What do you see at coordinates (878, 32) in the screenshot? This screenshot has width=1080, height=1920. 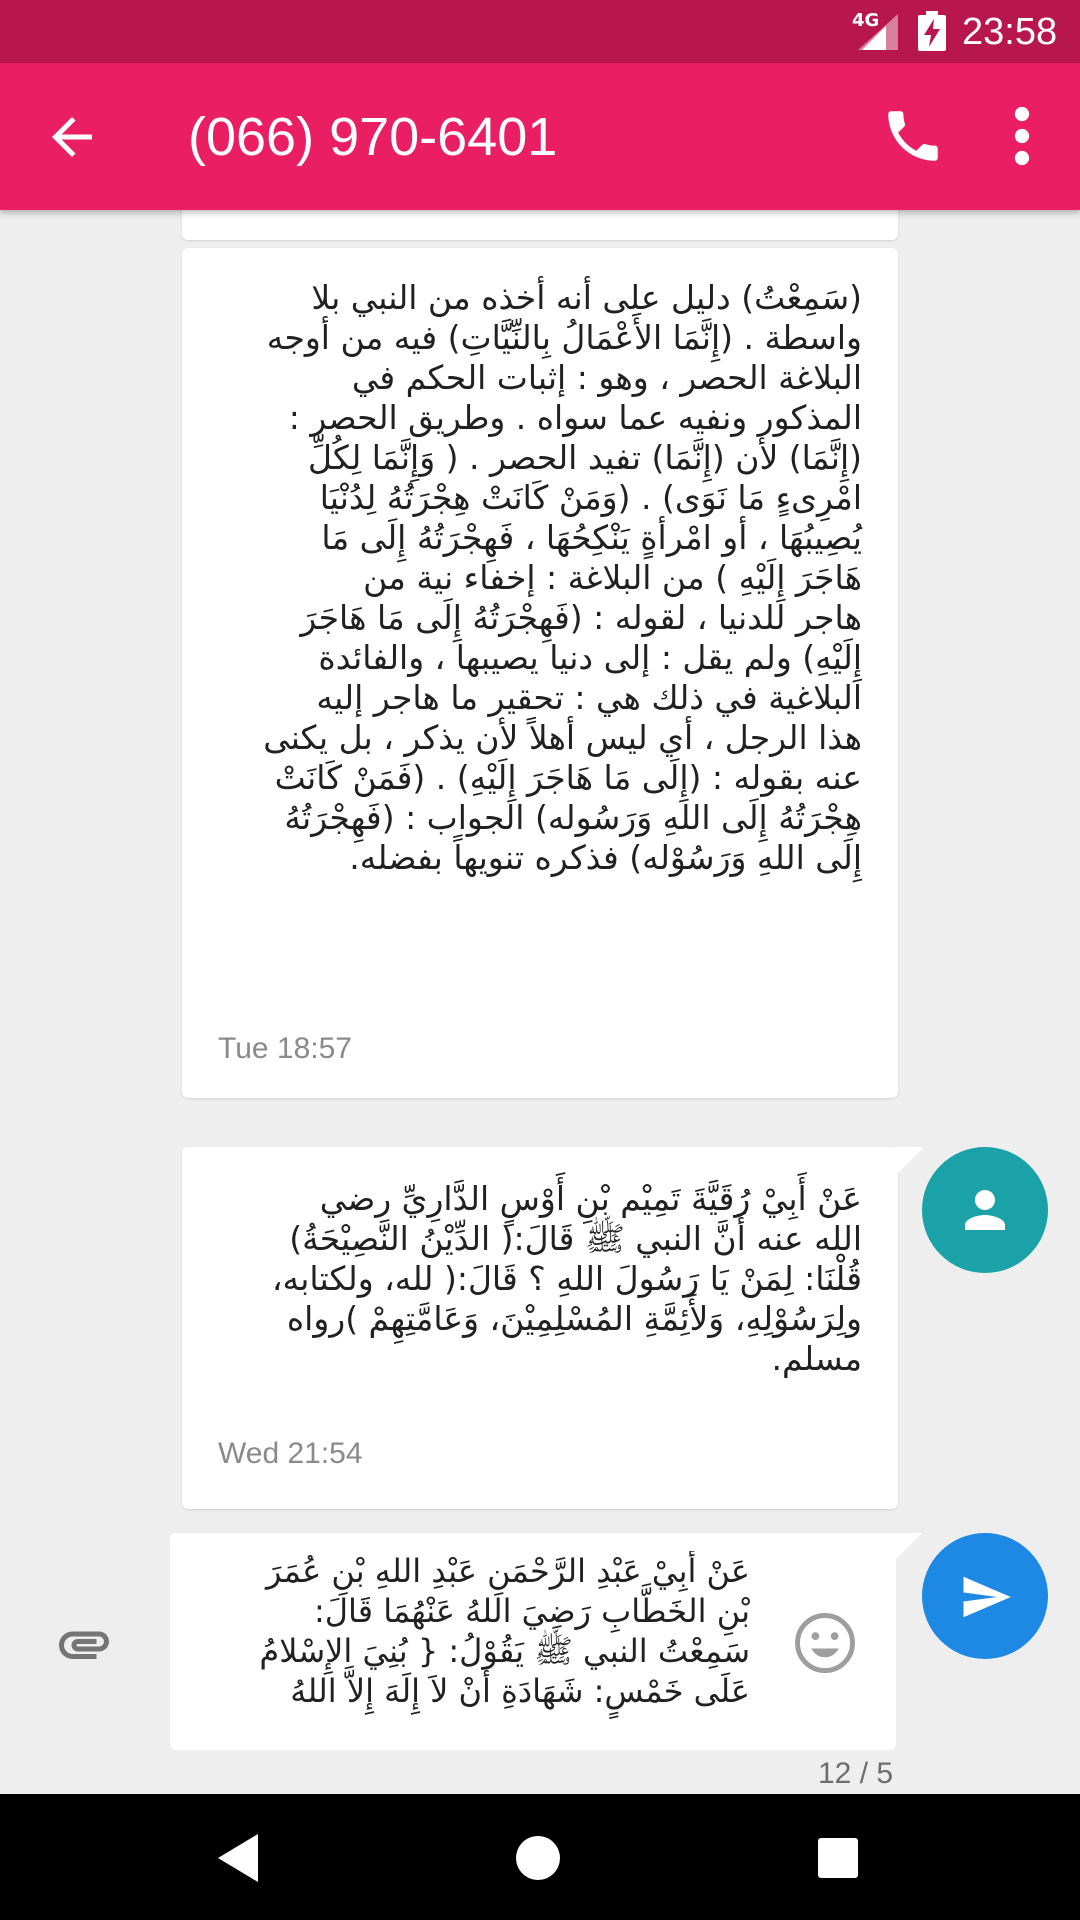 I see `signal-icon` at bounding box center [878, 32].